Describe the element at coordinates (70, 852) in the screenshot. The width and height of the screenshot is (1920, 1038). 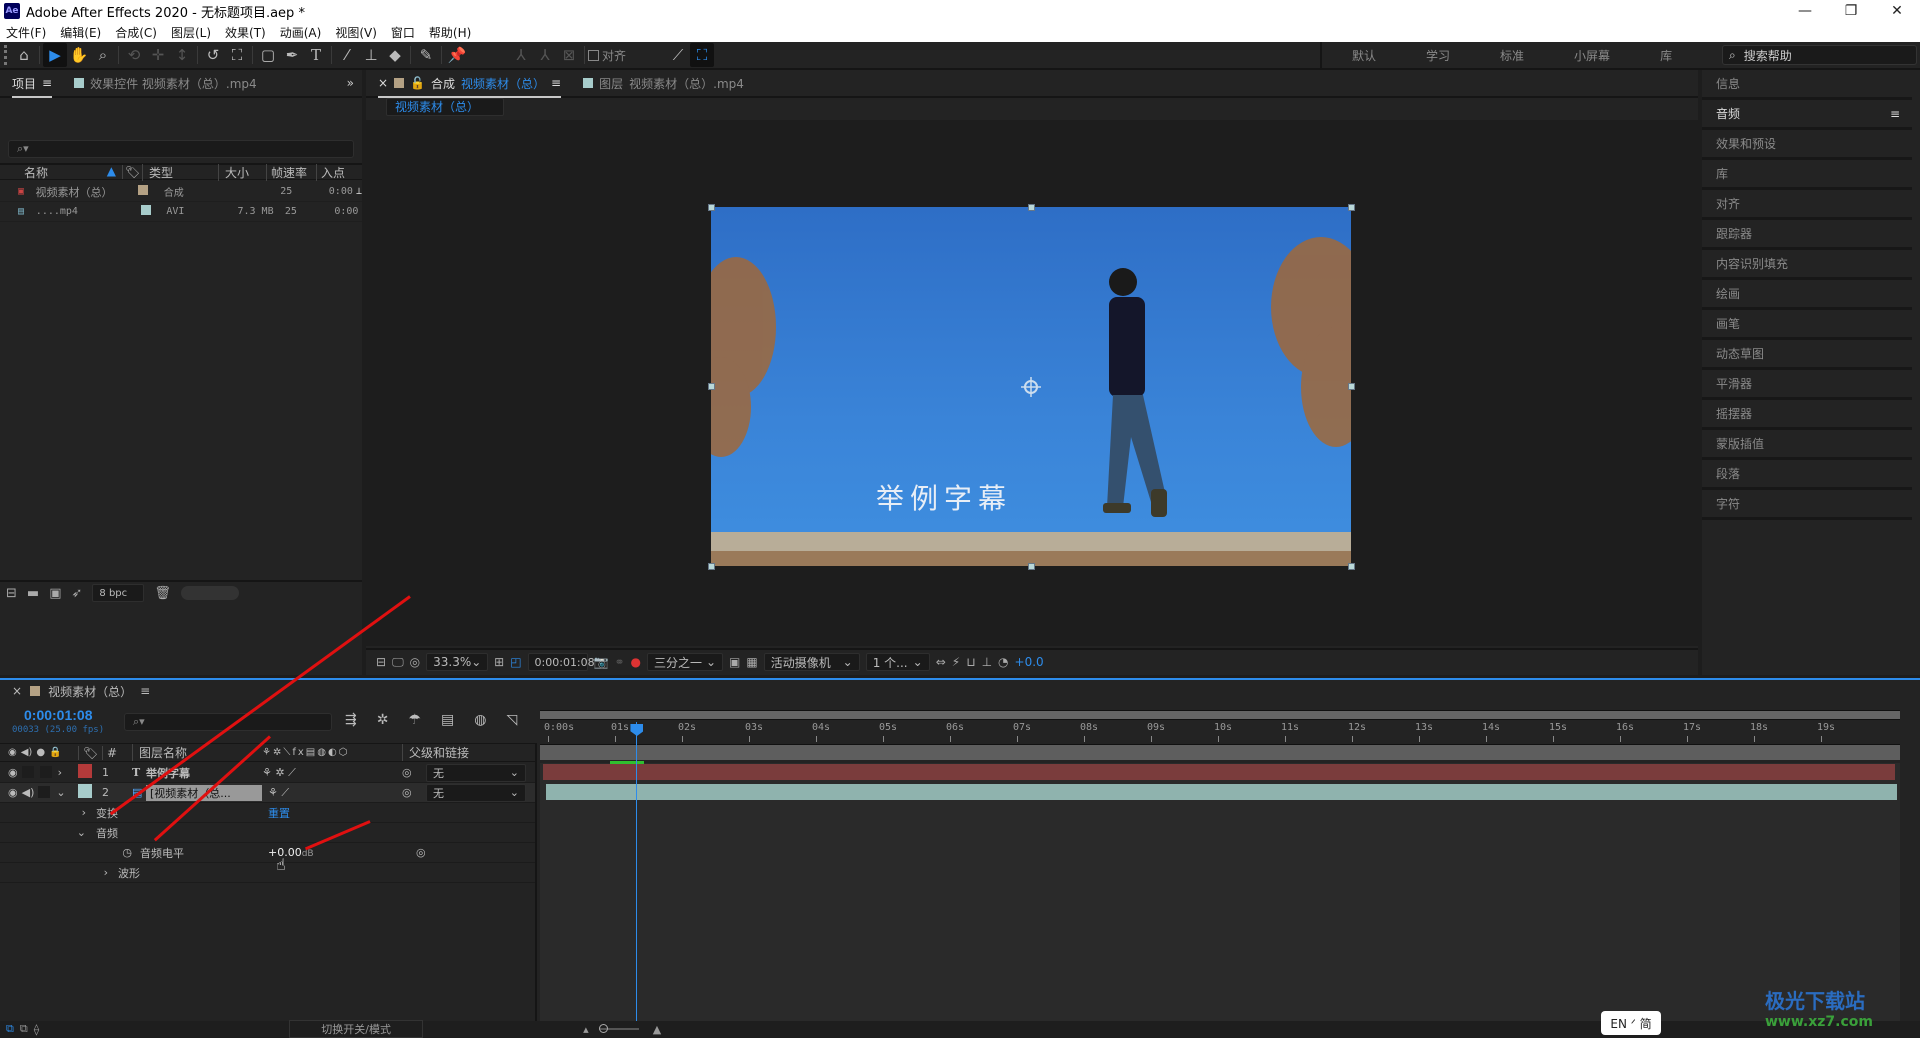
I see `stopwatch-icon: ◷` at that location.